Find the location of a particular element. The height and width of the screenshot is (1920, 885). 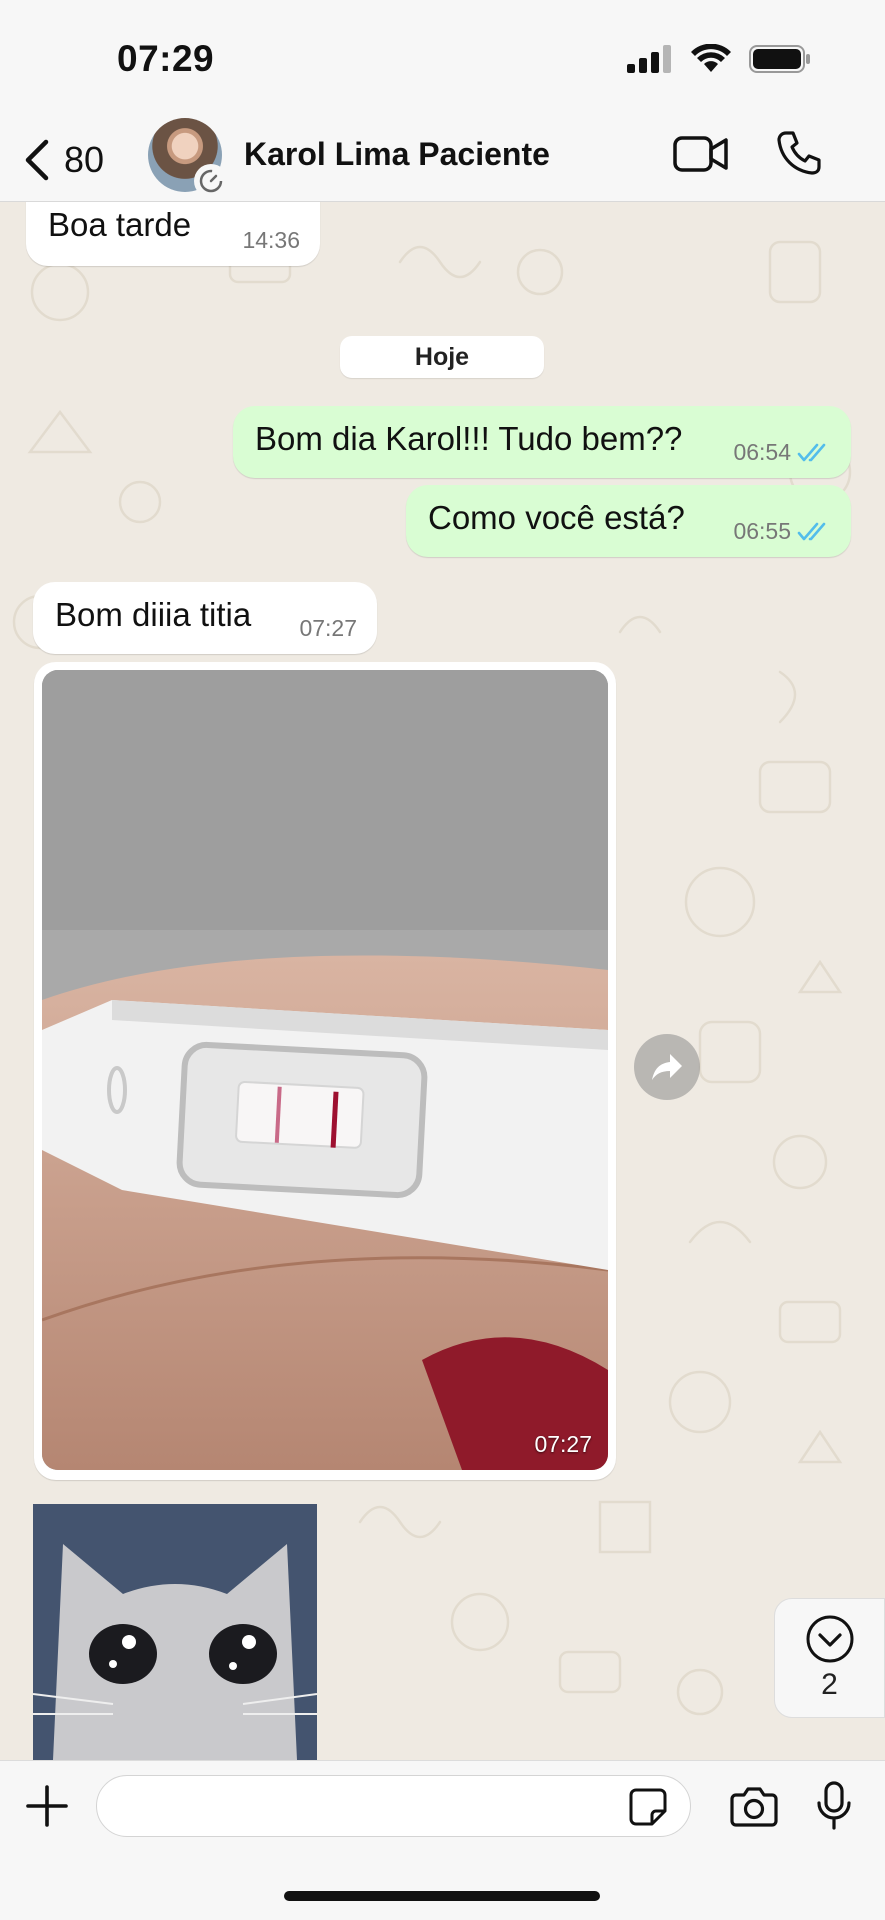

camera-button is located at coordinates (754, 1808).